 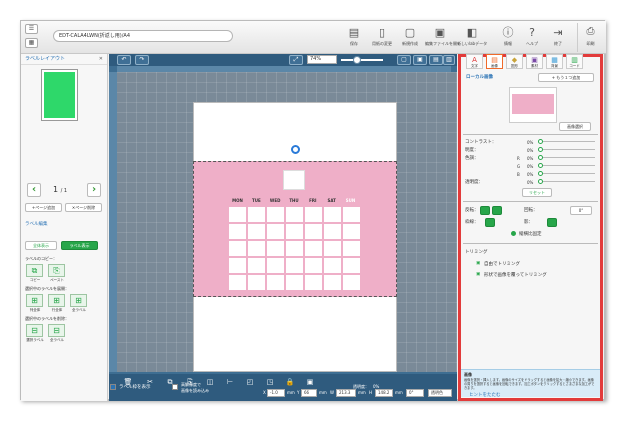 I want to click on tab-shape: ◆ 図形, so click(x=514, y=61).